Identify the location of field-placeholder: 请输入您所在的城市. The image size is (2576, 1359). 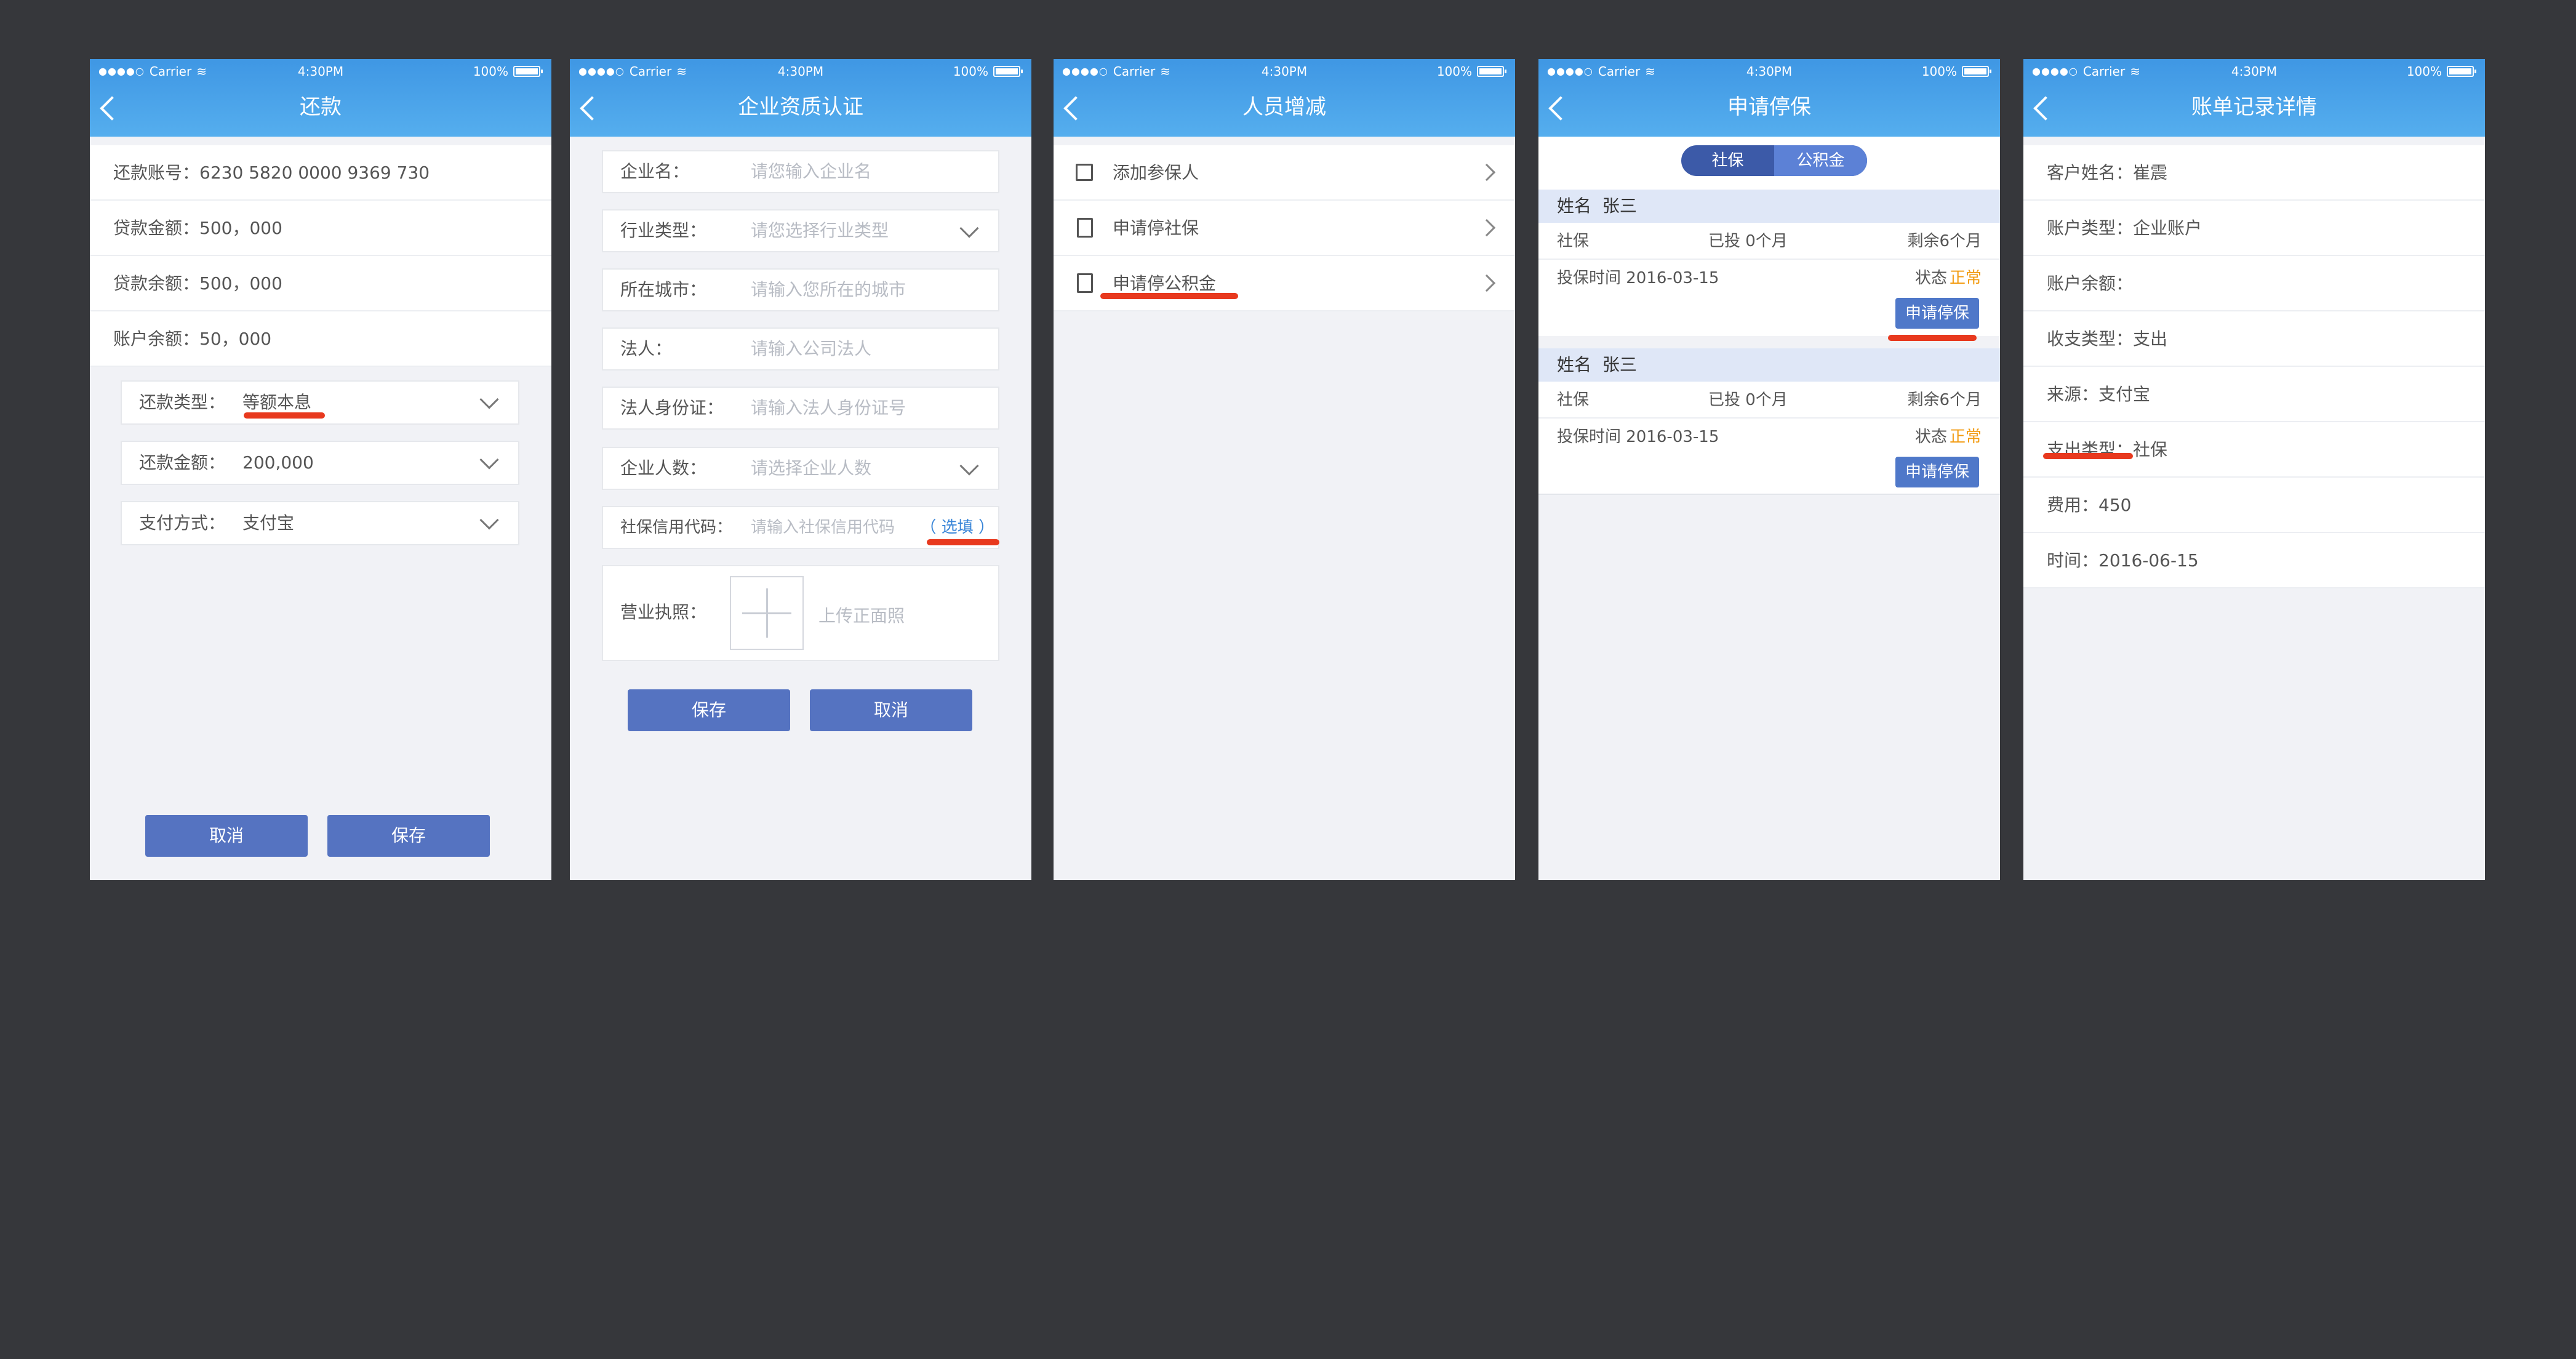
(828, 289).